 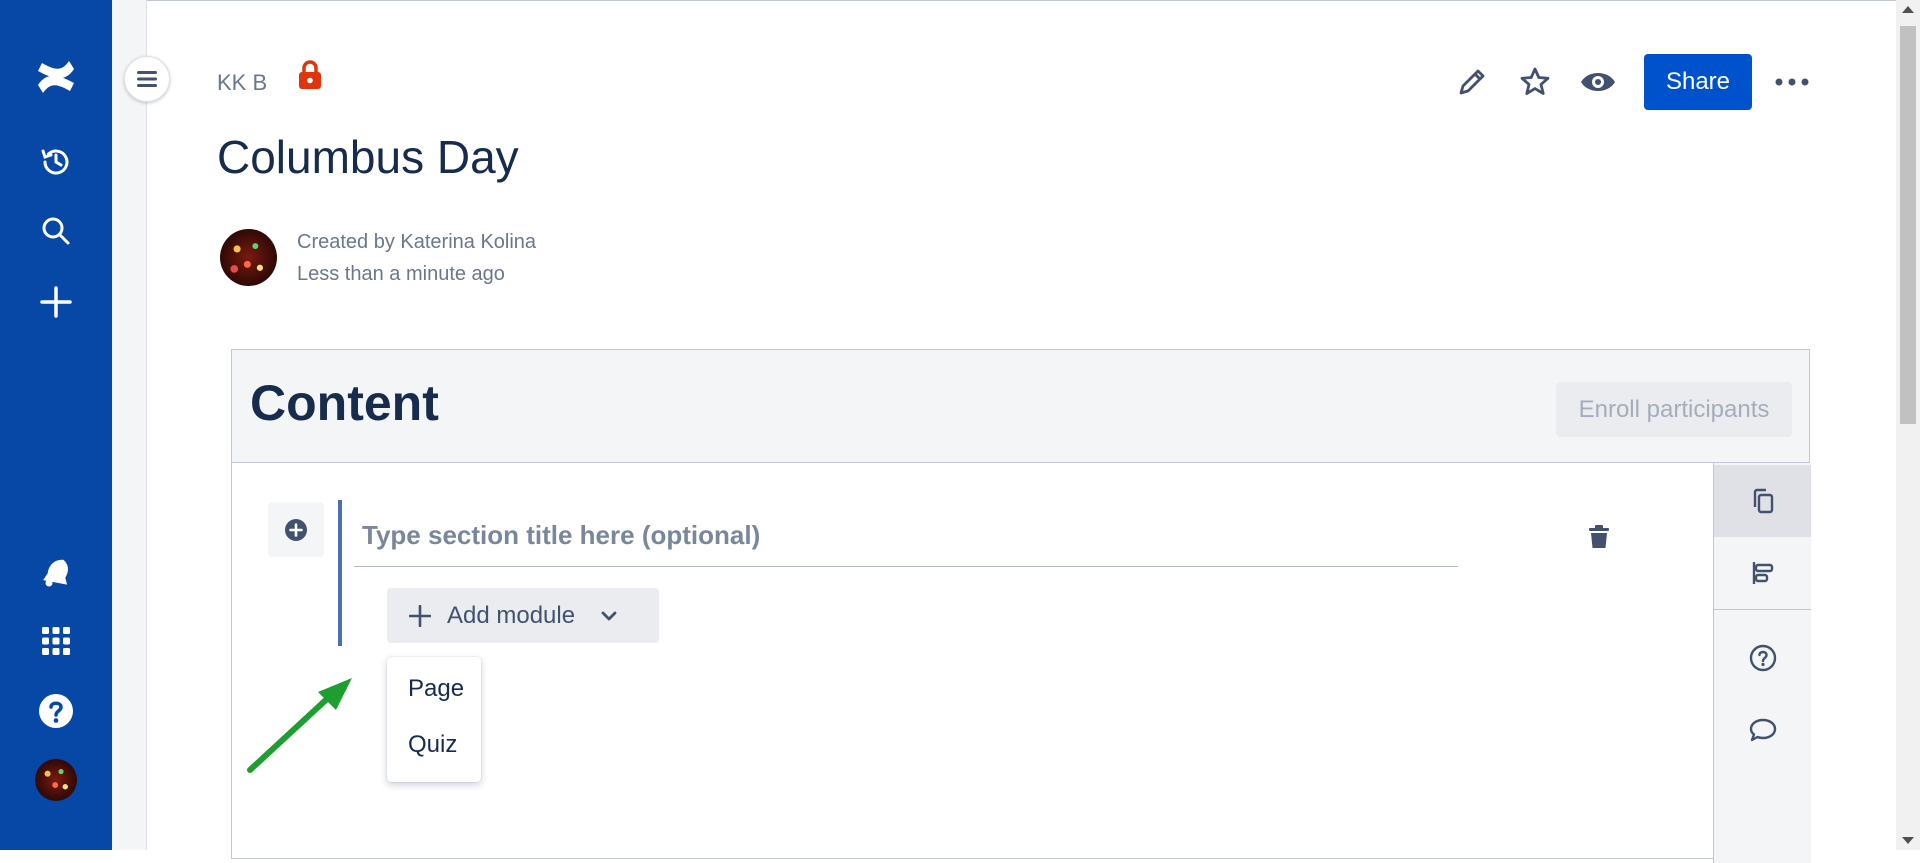 What do you see at coordinates (420, 615) in the screenshot?
I see `plus-icon` at bounding box center [420, 615].